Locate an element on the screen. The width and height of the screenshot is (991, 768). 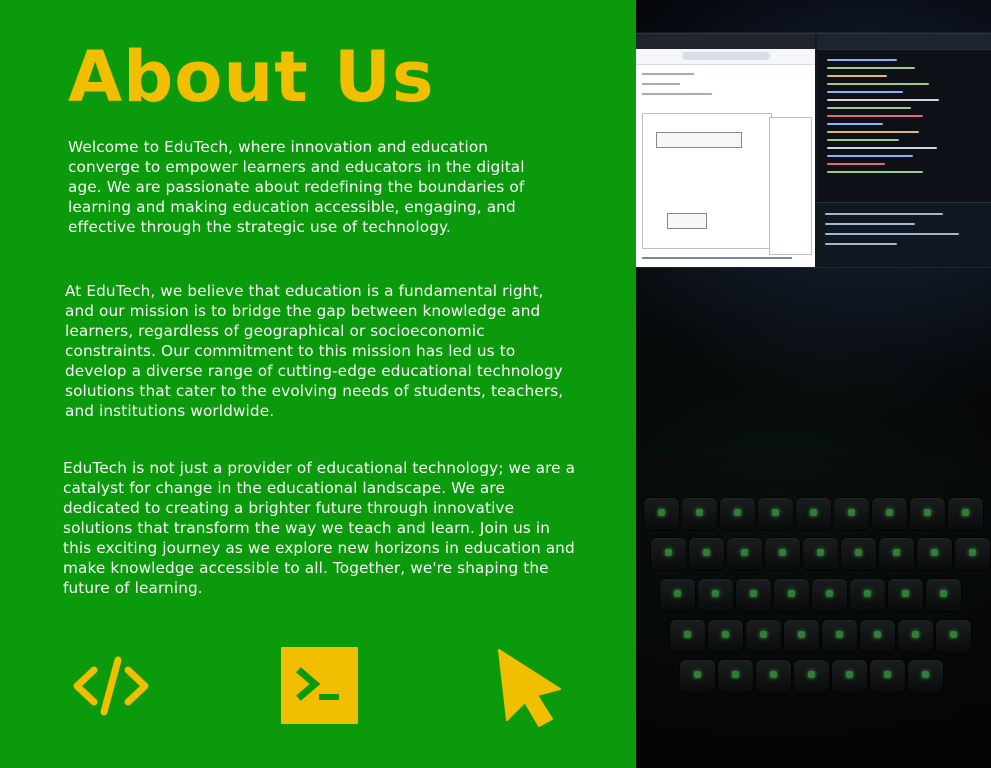
terminal-icon is located at coordinates (319, 685).